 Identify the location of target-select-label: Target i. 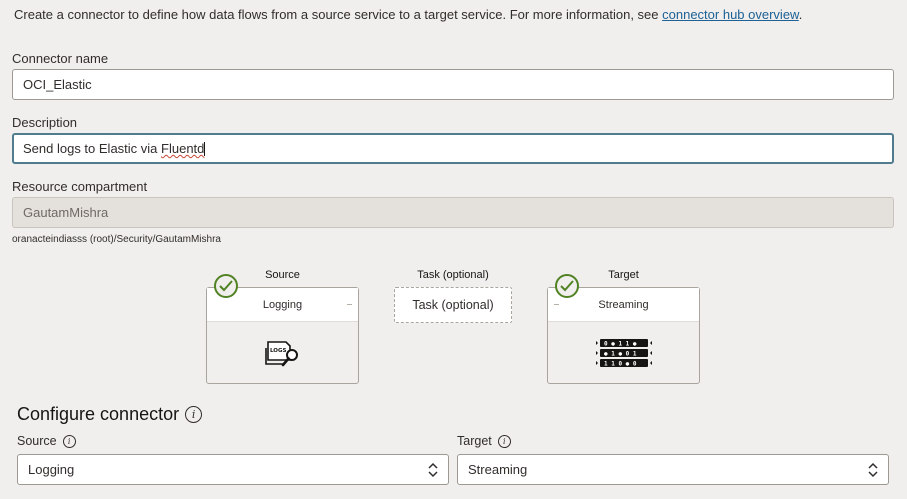
(484, 441).